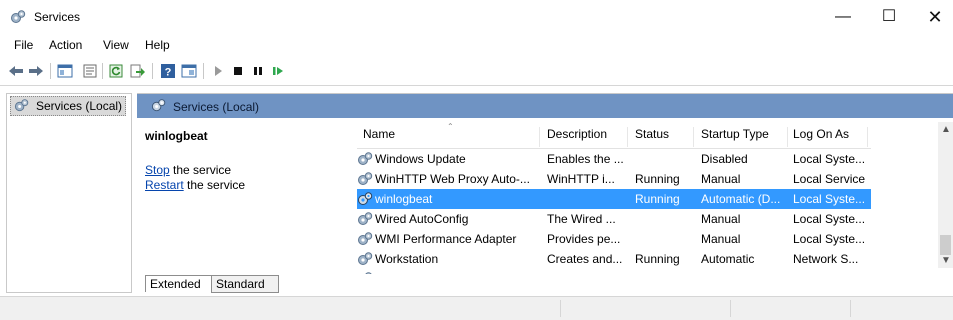  I want to click on menu-action: Action, so click(65, 45).